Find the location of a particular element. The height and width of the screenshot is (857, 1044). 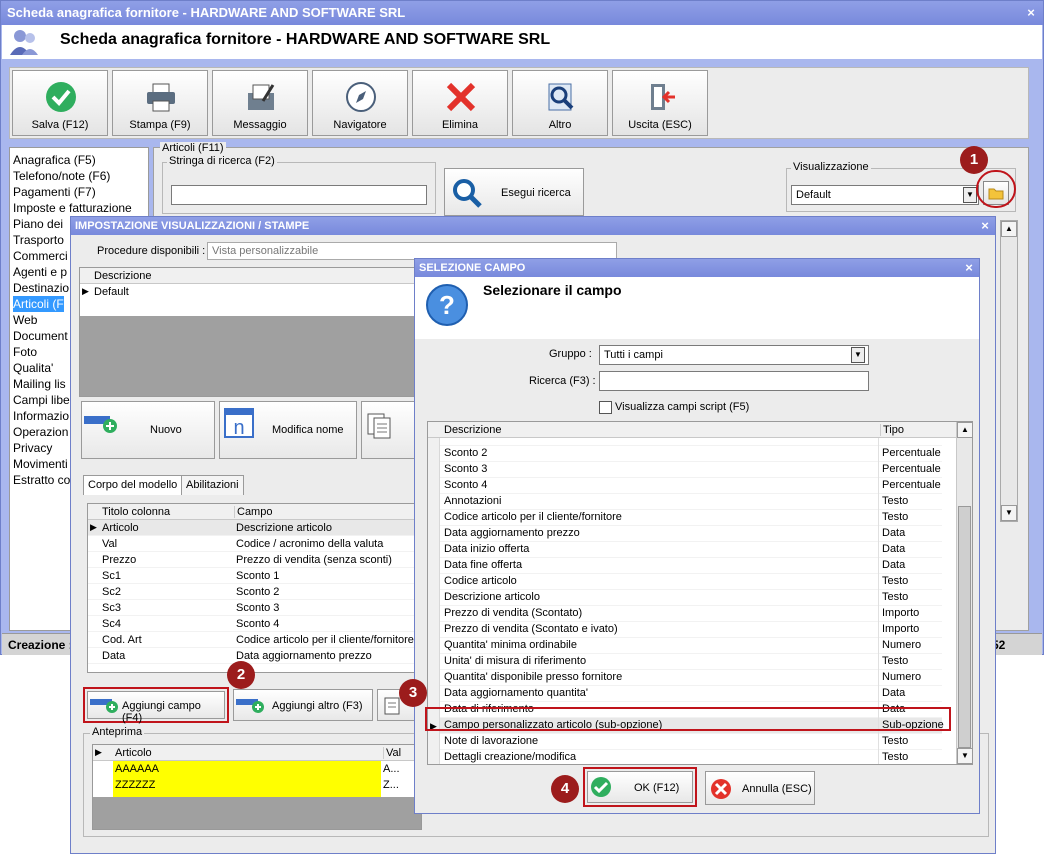

fields-list-row: Data fine offerta Data is located at coordinates (685, 566).